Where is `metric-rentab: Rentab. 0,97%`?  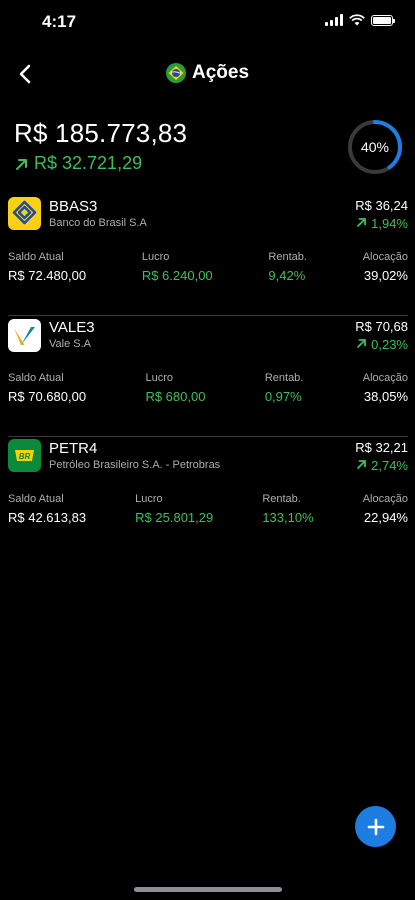
metric-rentab: Rentab. 0,97% is located at coordinates (284, 388).